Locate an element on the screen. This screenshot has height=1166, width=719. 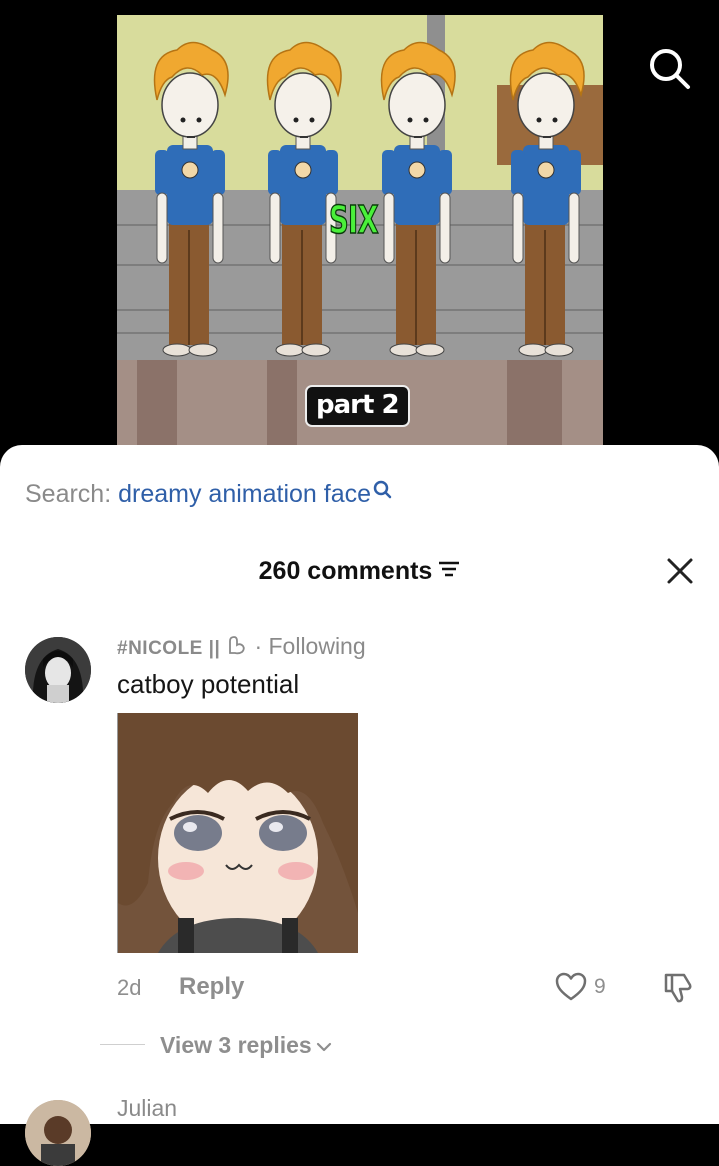
search-icon is located at coordinates (669, 68).